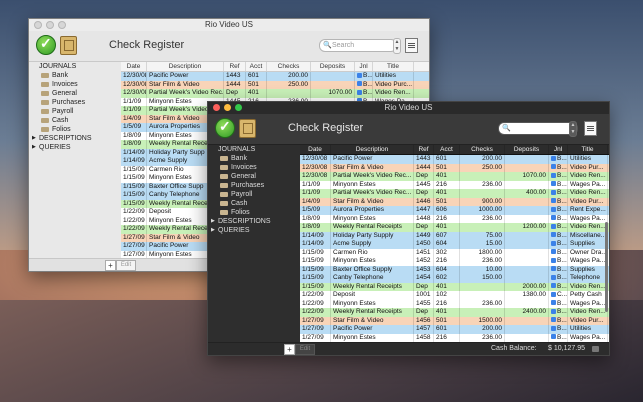  I want to click on sidebar-item-invoices: Invoices, so click(254, 167).